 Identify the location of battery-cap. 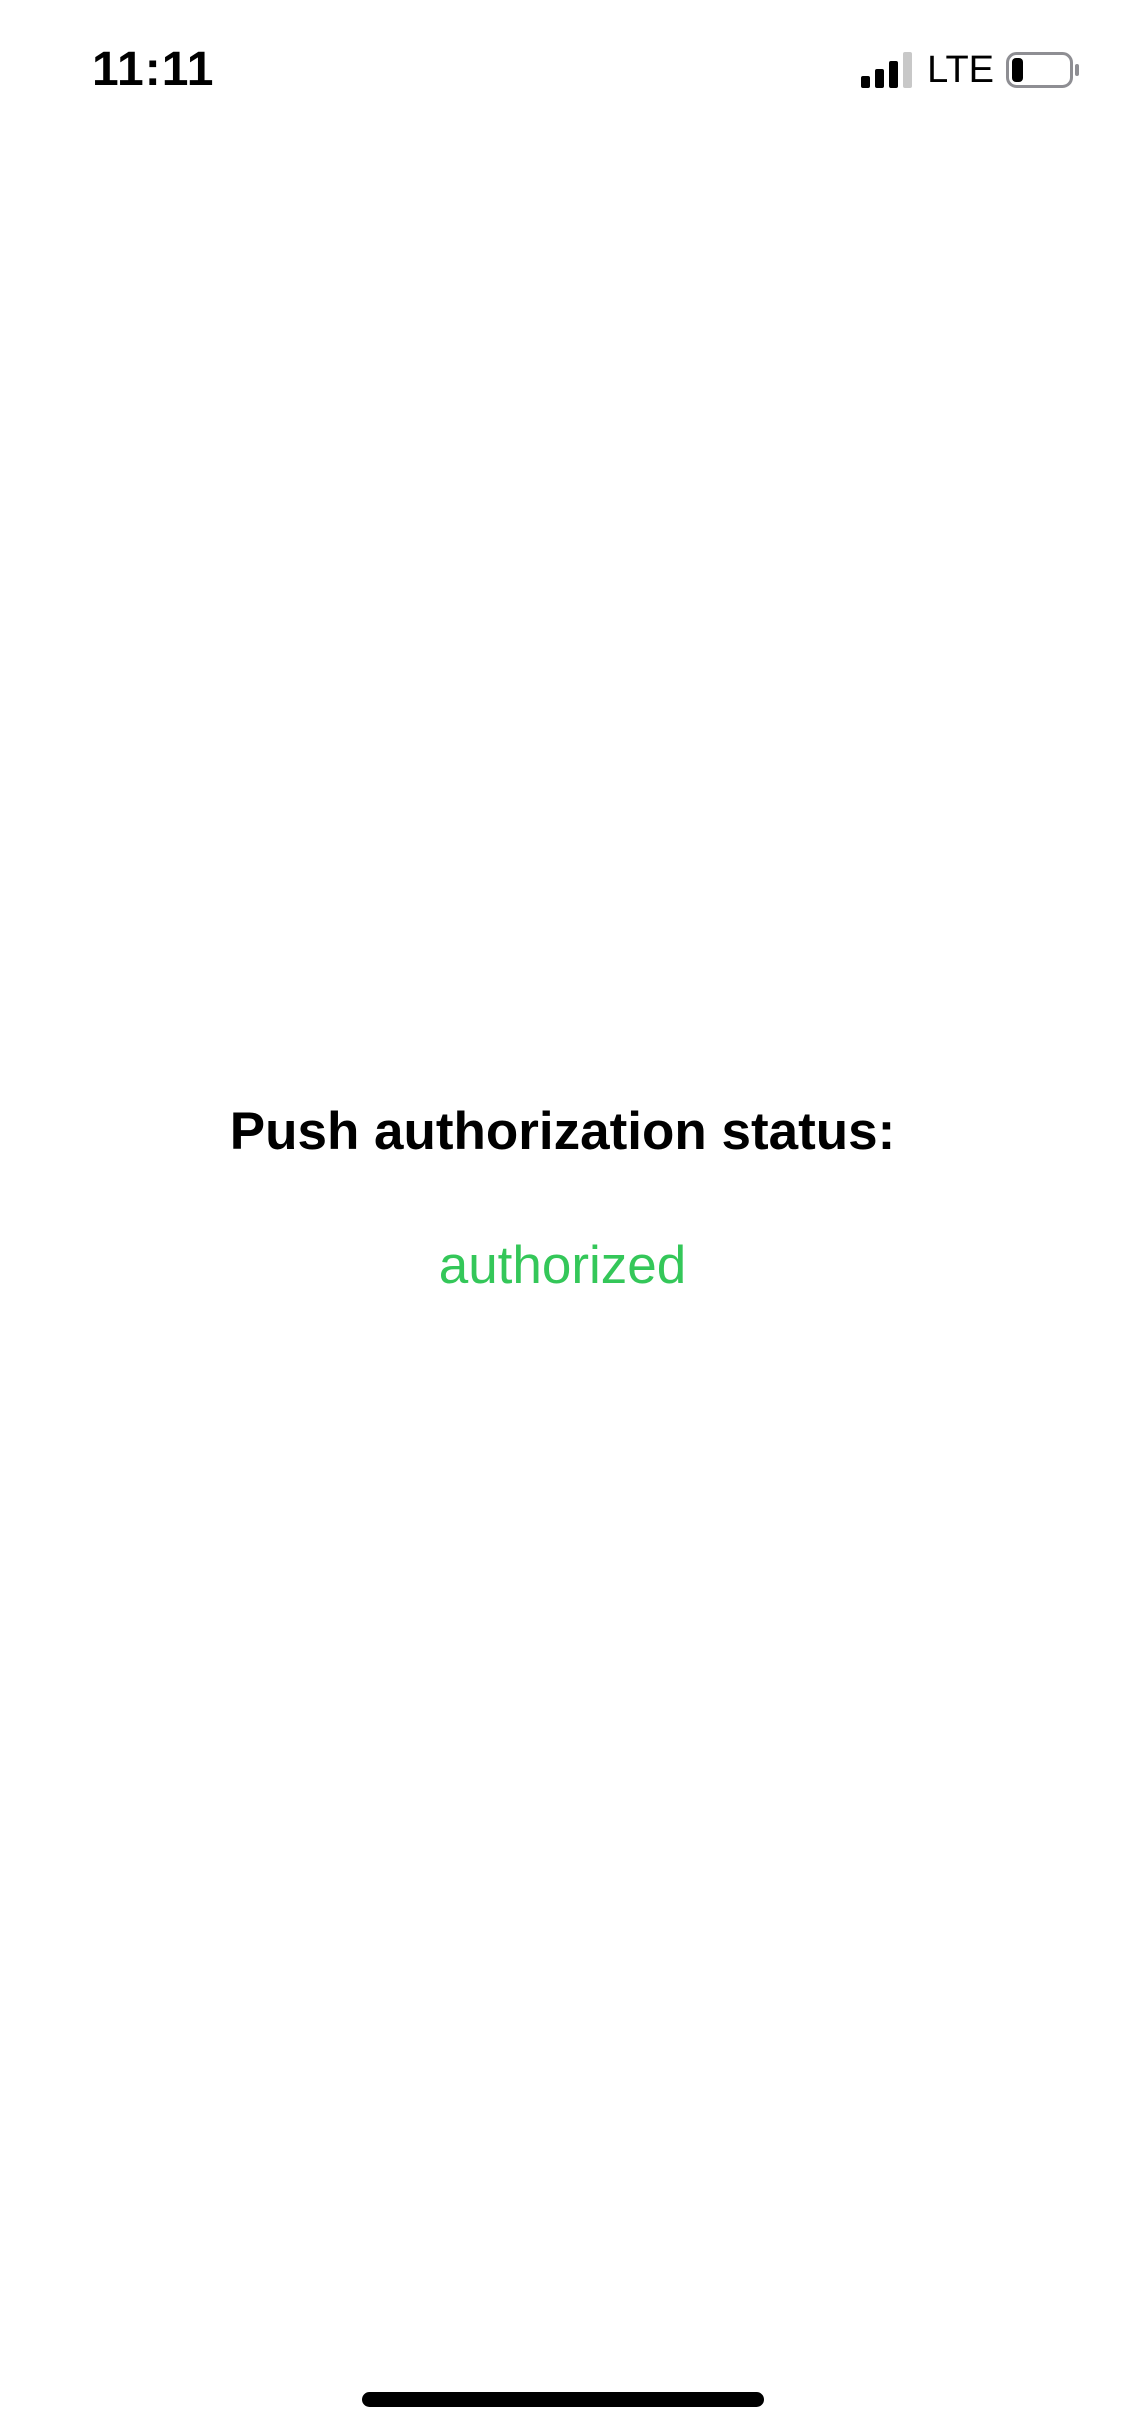
(1077, 70).